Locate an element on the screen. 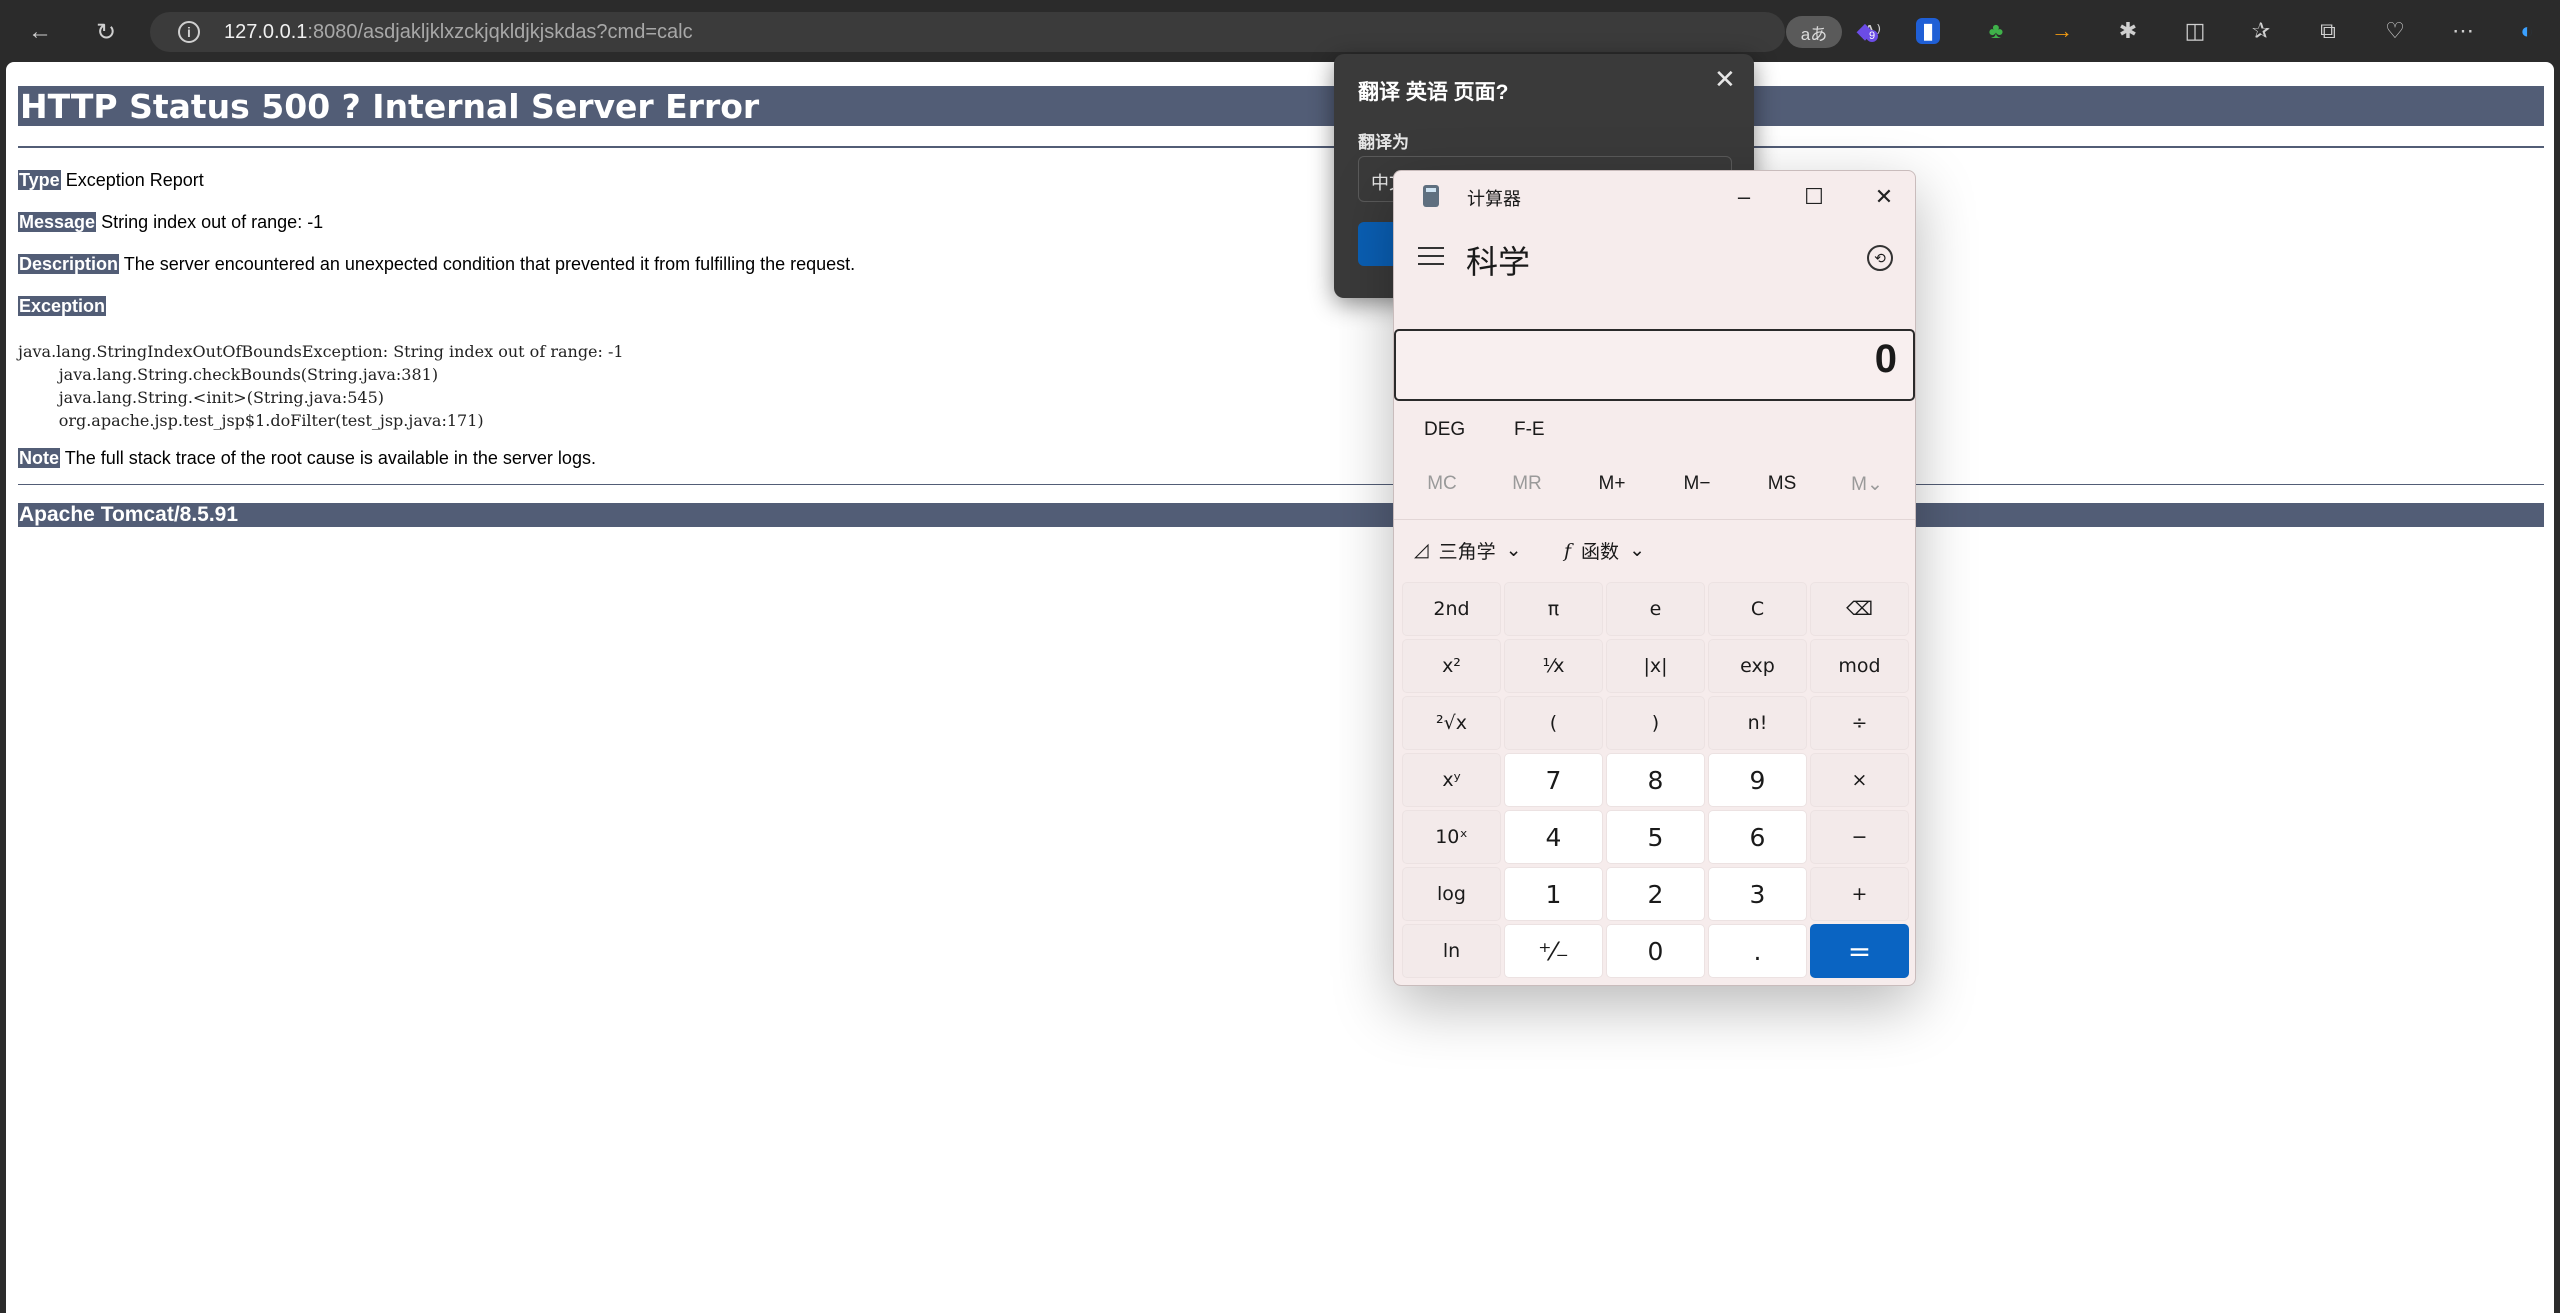 This screenshot has width=2560, height=1313. digit-8-key: 8 is located at coordinates (1655, 780).